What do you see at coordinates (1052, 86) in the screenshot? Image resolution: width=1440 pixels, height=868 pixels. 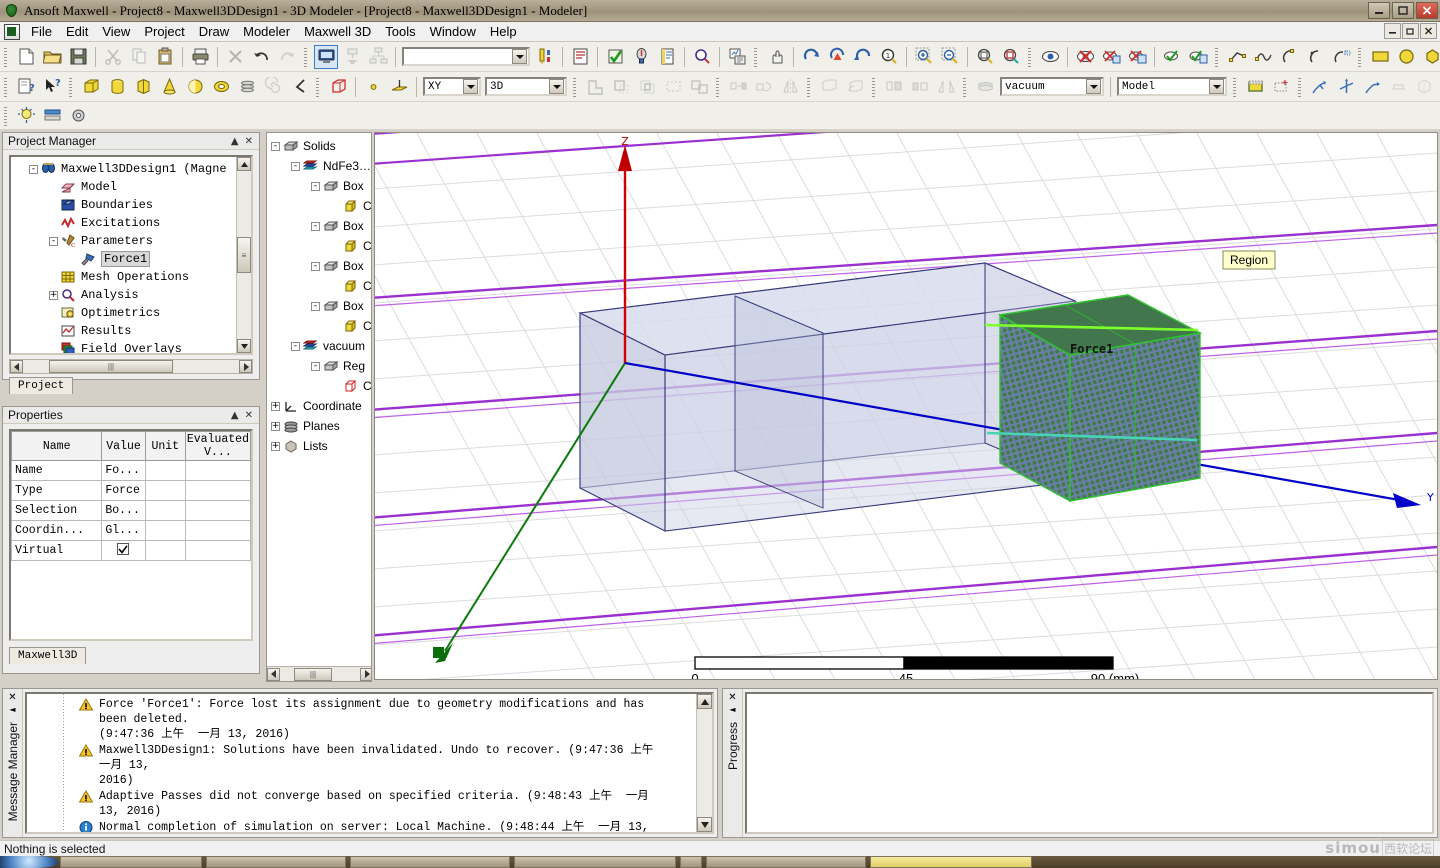 I see `material-combo: vacuum` at bounding box center [1052, 86].